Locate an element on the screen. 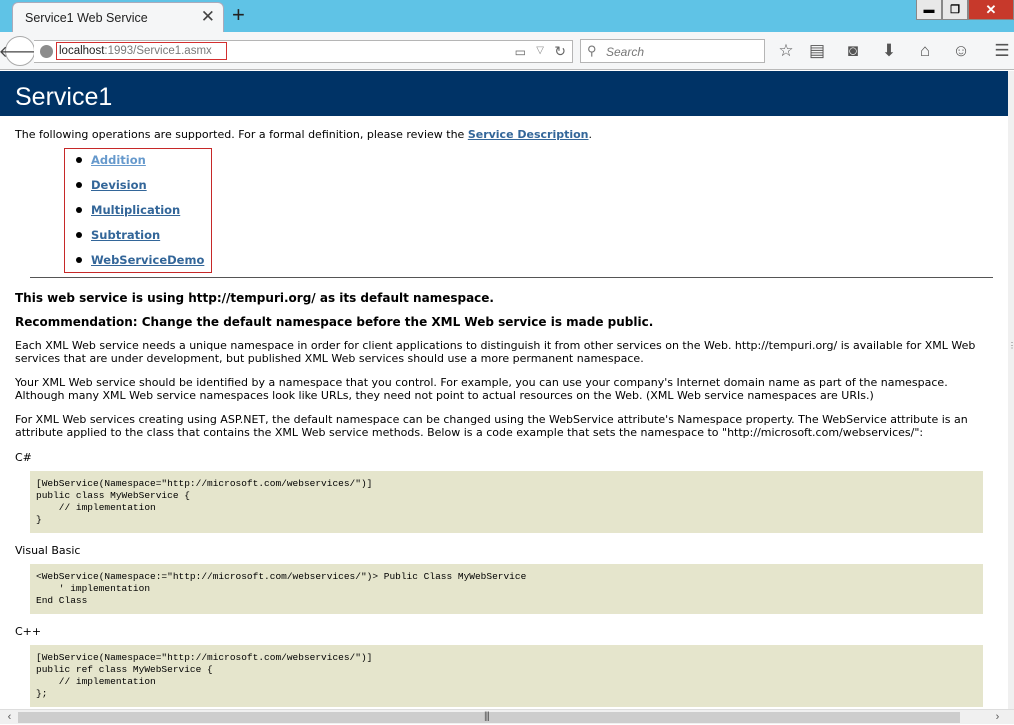 This screenshot has width=1014, height=725. vb-label: Visual Basic is located at coordinates (48, 550).